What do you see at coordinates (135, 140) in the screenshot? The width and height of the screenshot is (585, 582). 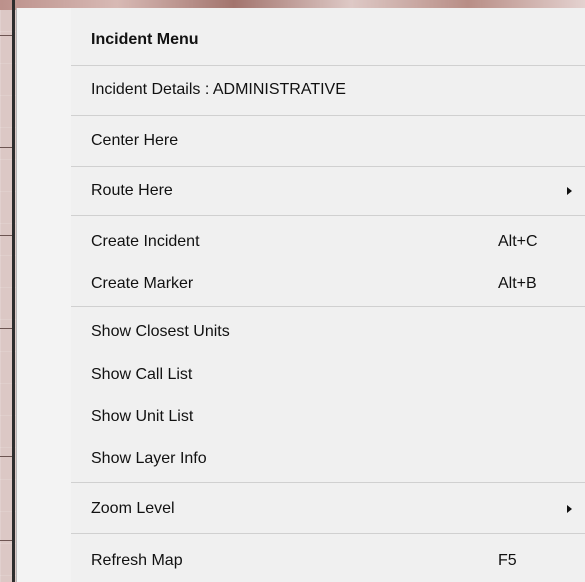 I see `menu-item-label: Center Here` at bounding box center [135, 140].